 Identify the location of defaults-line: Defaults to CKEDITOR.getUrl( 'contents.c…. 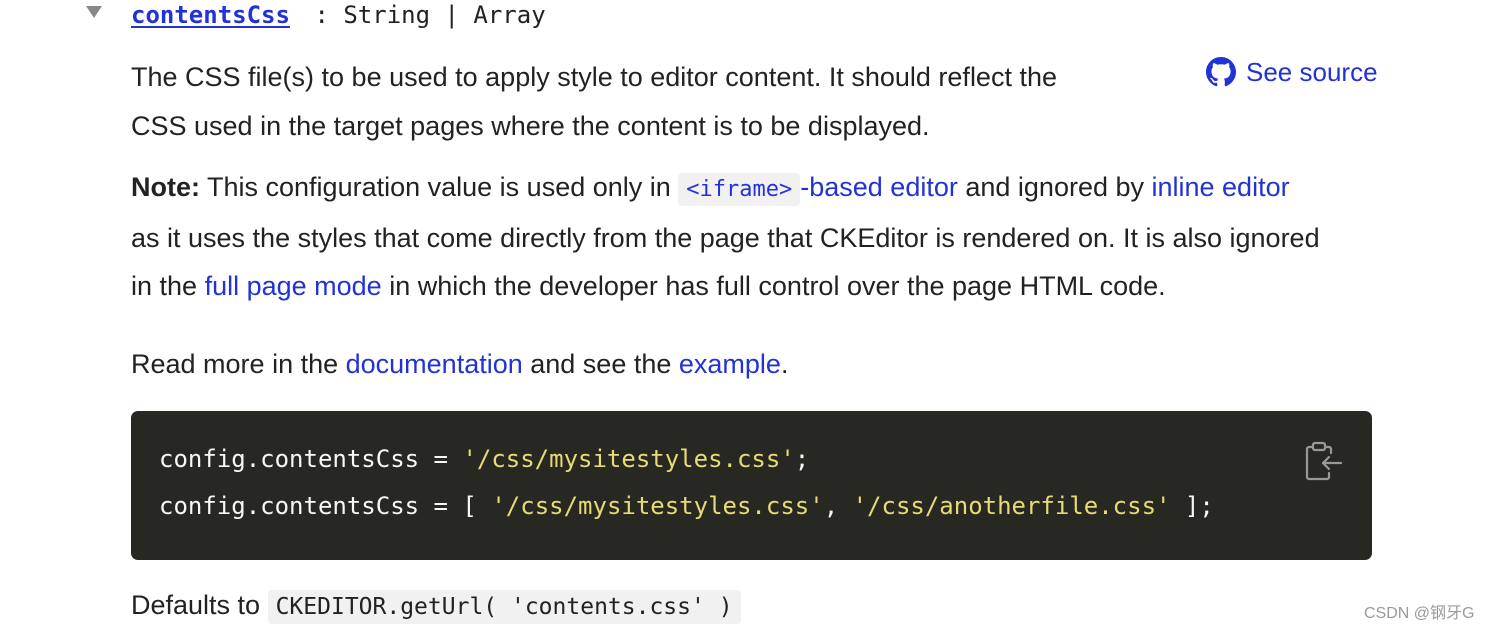
(436, 606).